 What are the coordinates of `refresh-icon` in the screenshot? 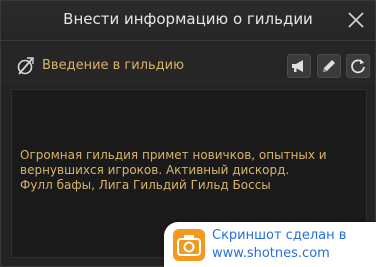 It's located at (358, 66).